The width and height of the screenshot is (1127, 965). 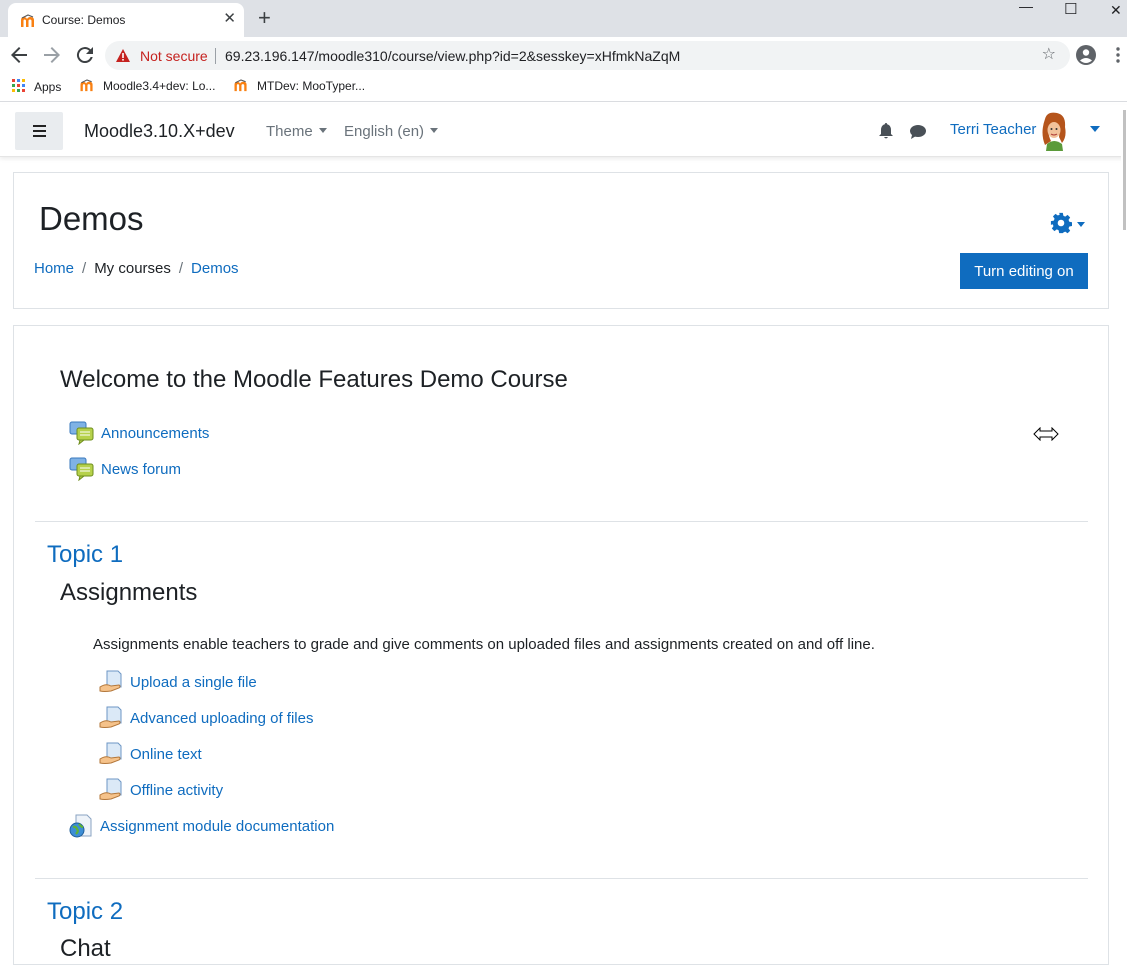 I want to click on language-menu-label: English (en), so click(x=384, y=131).